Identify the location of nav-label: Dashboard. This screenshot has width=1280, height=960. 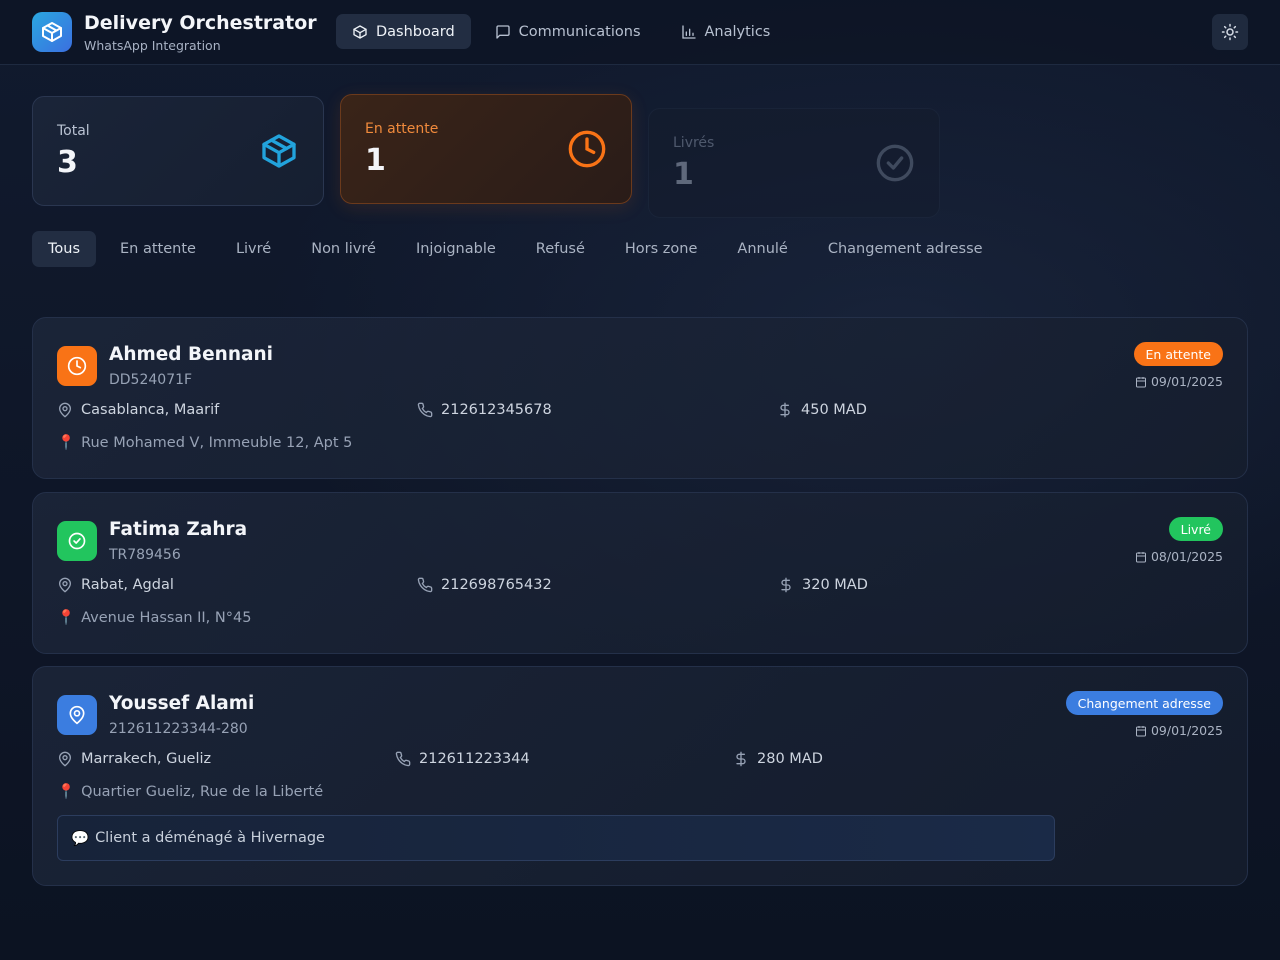
(415, 31).